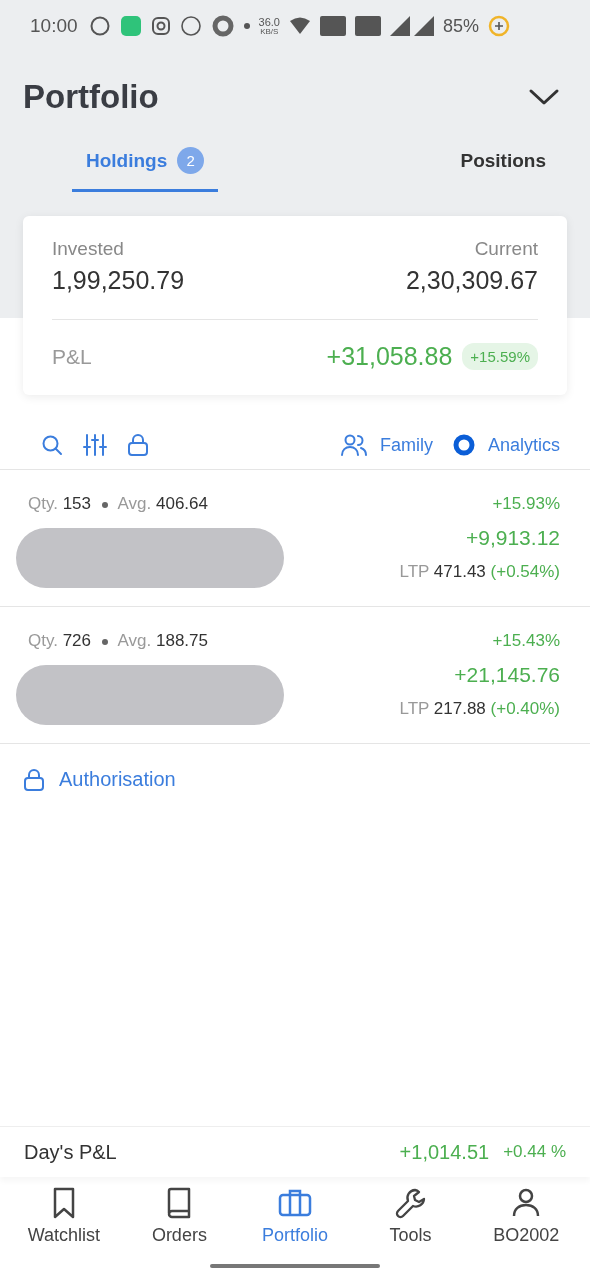  I want to click on holding-change-percent: +15.43%, so click(526, 641).